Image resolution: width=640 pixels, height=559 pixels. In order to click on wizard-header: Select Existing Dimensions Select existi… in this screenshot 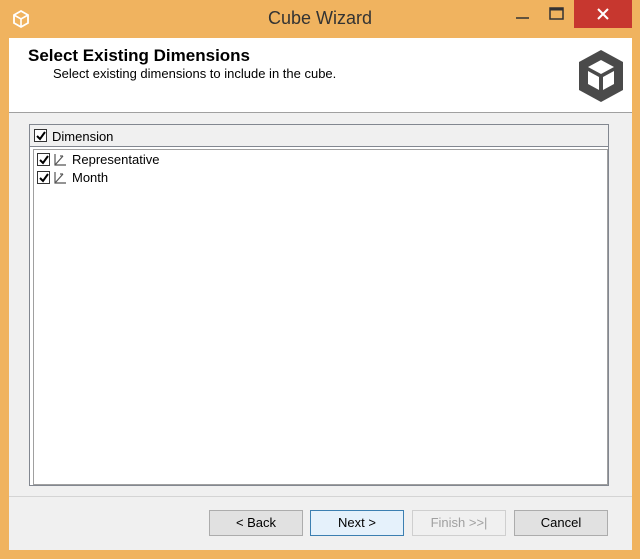, I will do `click(320, 75)`.